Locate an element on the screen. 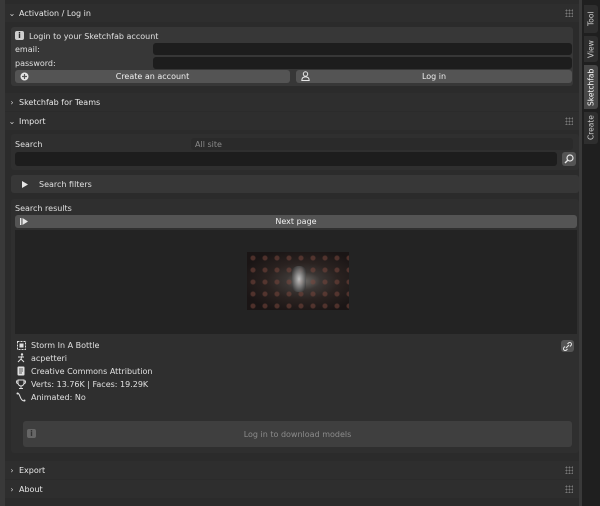 The image size is (600, 506). password-field is located at coordinates (362, 63).